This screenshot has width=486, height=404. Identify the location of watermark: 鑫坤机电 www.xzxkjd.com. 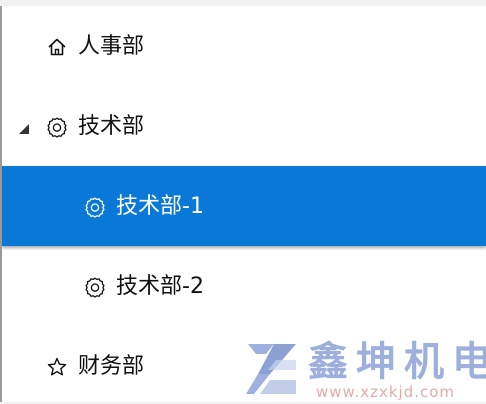
(365, 370).